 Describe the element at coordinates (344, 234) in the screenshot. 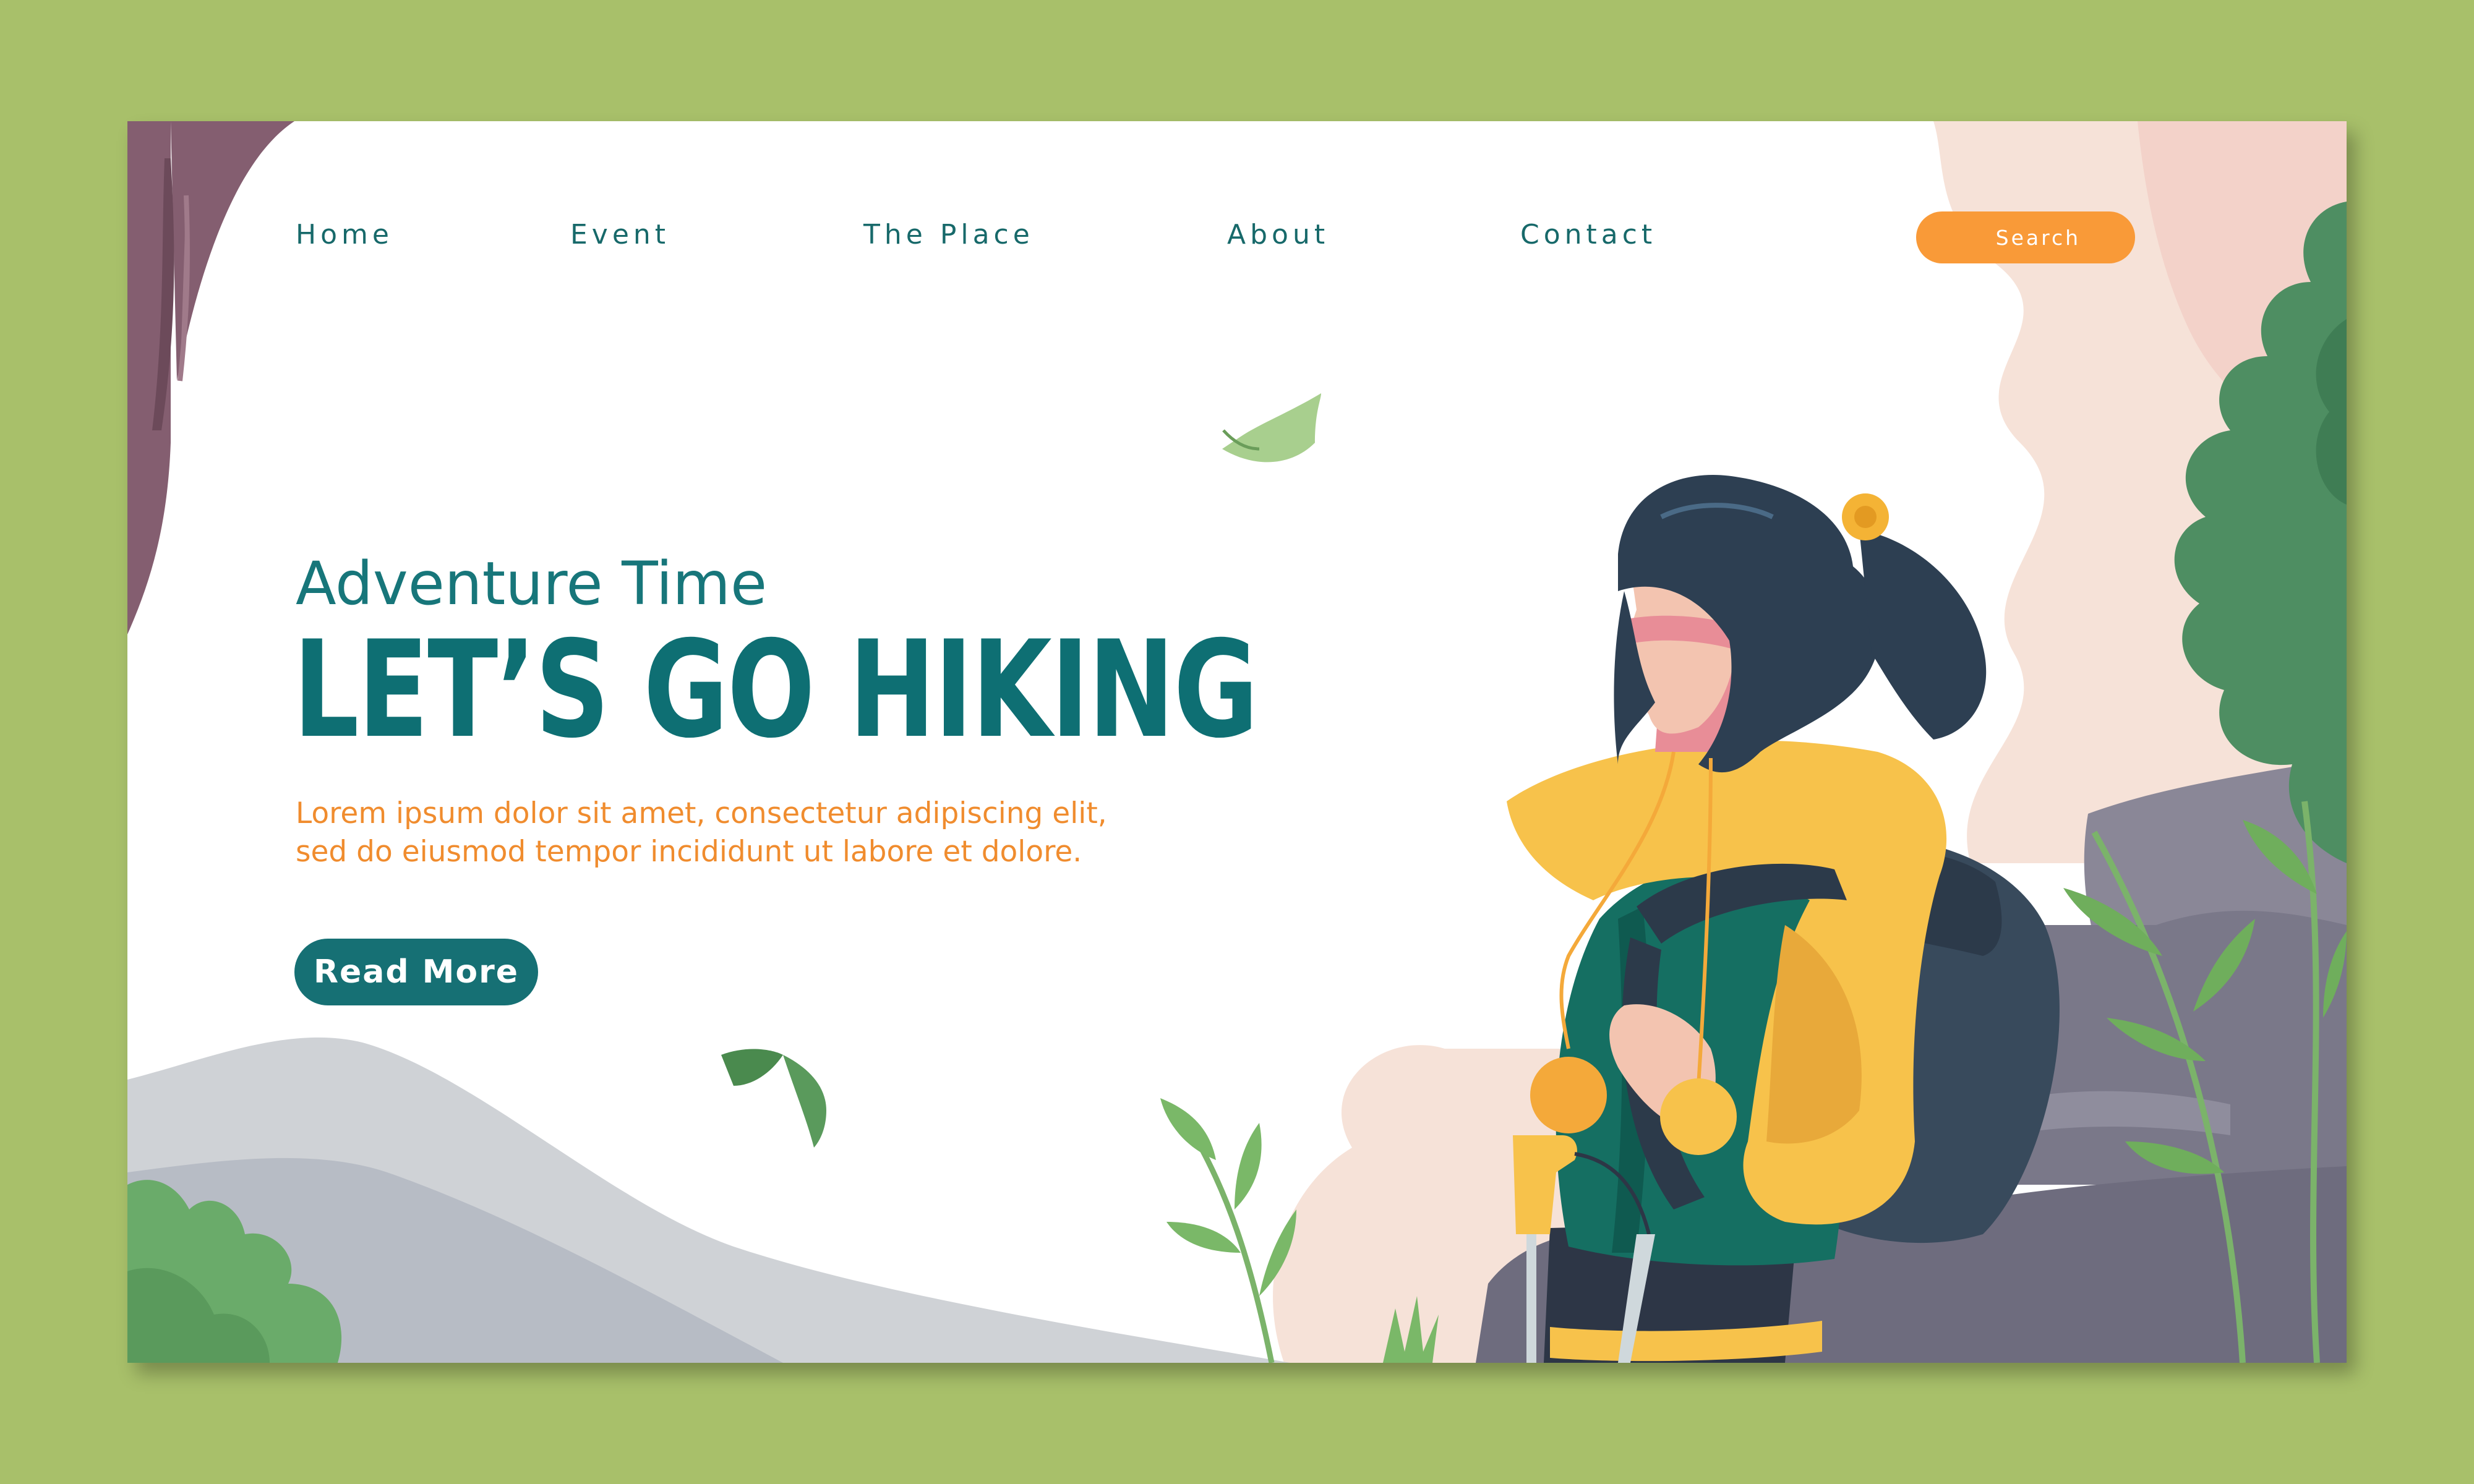

I see `nav-home-link: Home` at that location.